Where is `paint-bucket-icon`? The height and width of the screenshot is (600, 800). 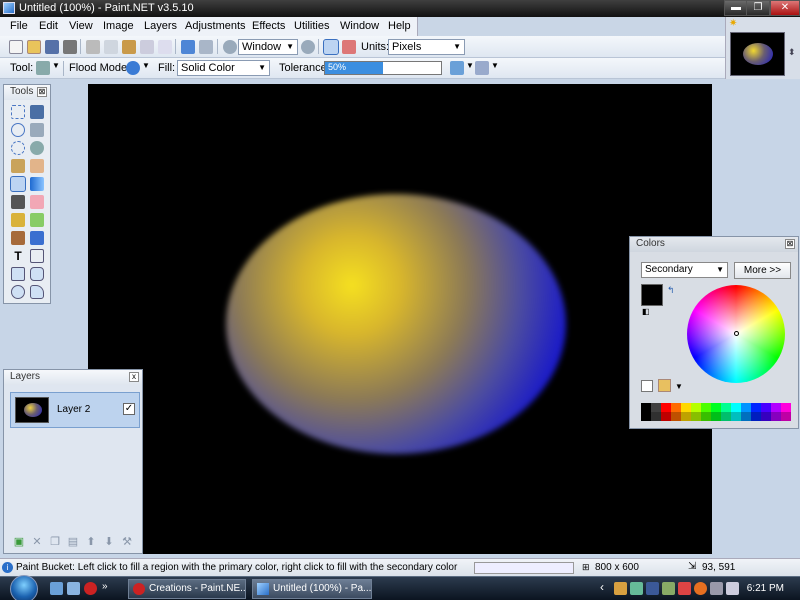
paint-bucket-icon is located at coordinates (18, 184).